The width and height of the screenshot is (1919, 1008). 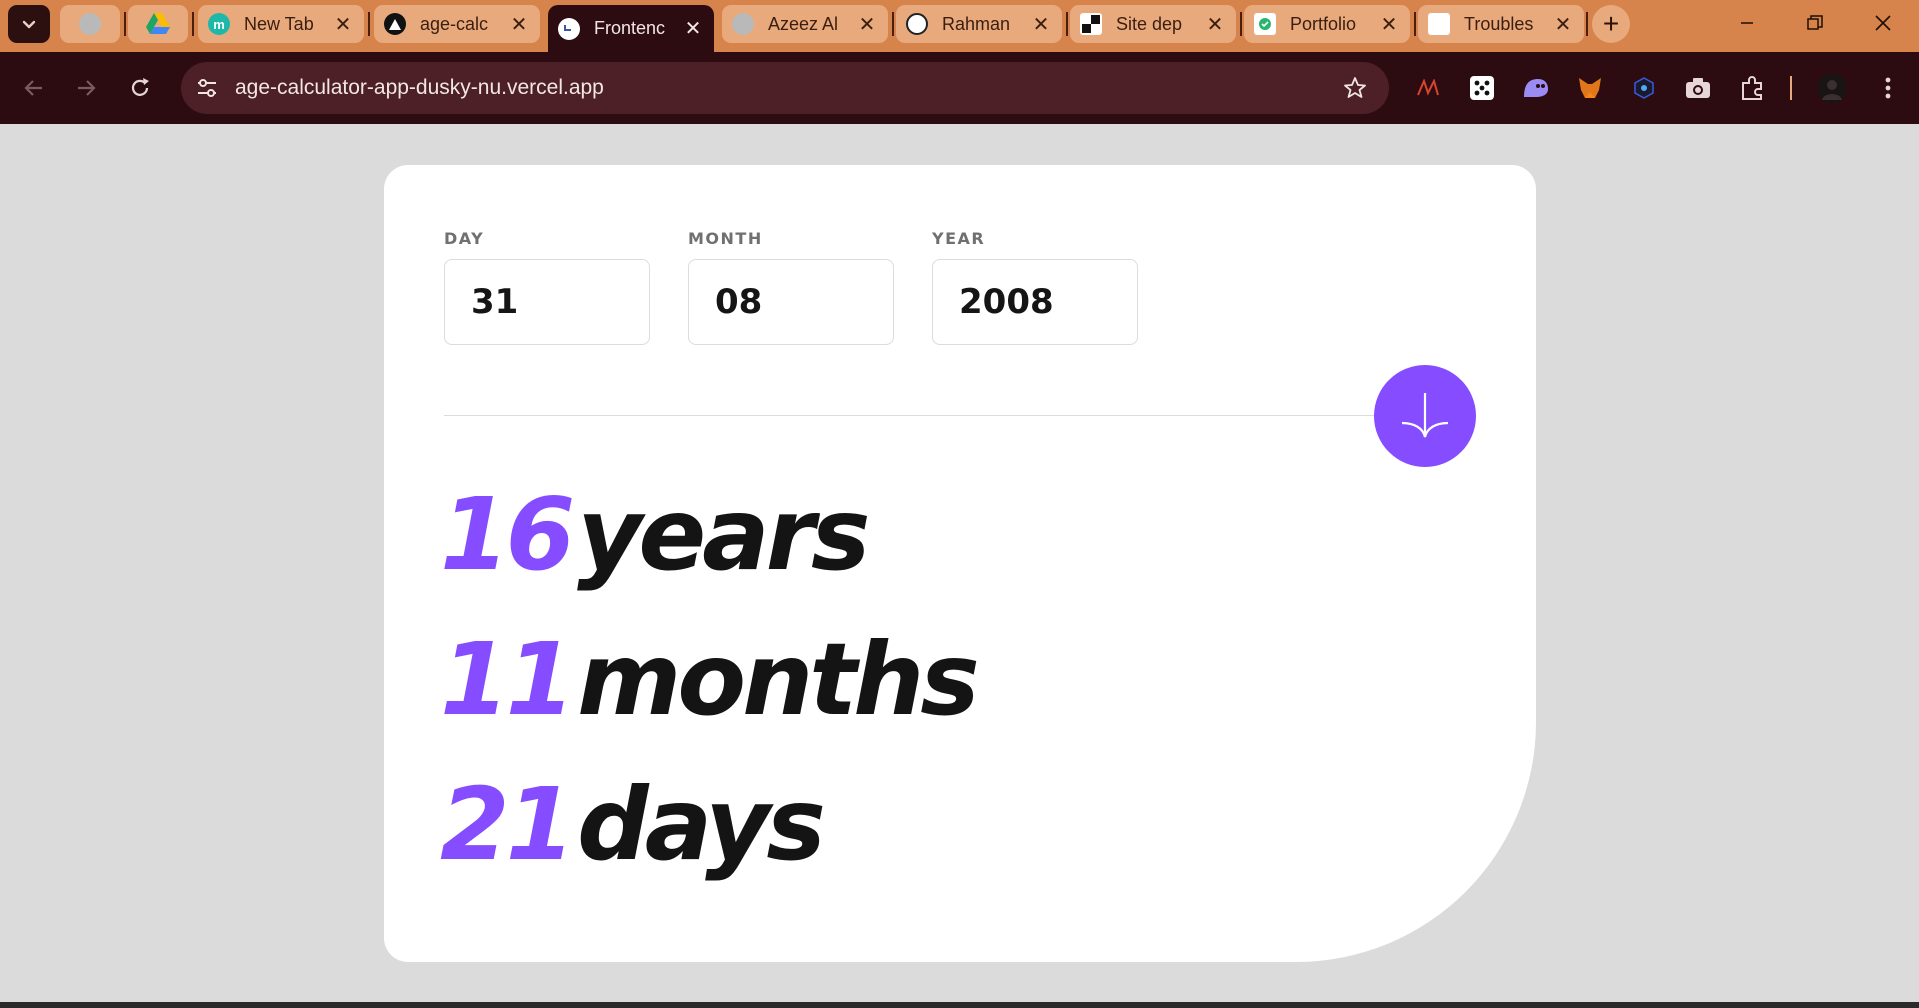 I want to click on menu-kebab-icon, so click(x=1888, y=88).